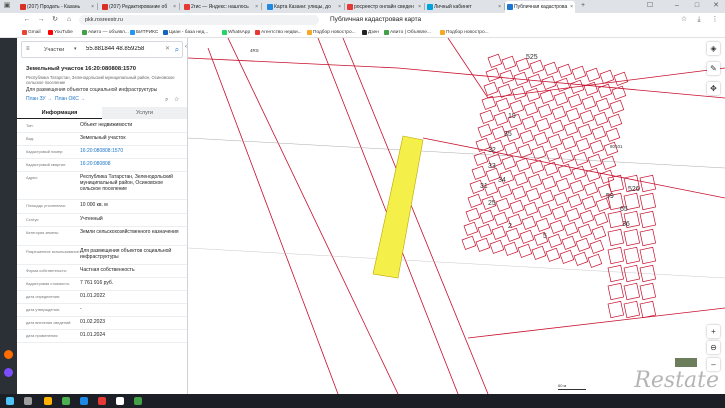 This screenshot has width=725, height=408. What do you see at coordinates (186, 47) in the screenshot?
I see `collapse-panel-icon: ‹` at bounding box center [186, 47].